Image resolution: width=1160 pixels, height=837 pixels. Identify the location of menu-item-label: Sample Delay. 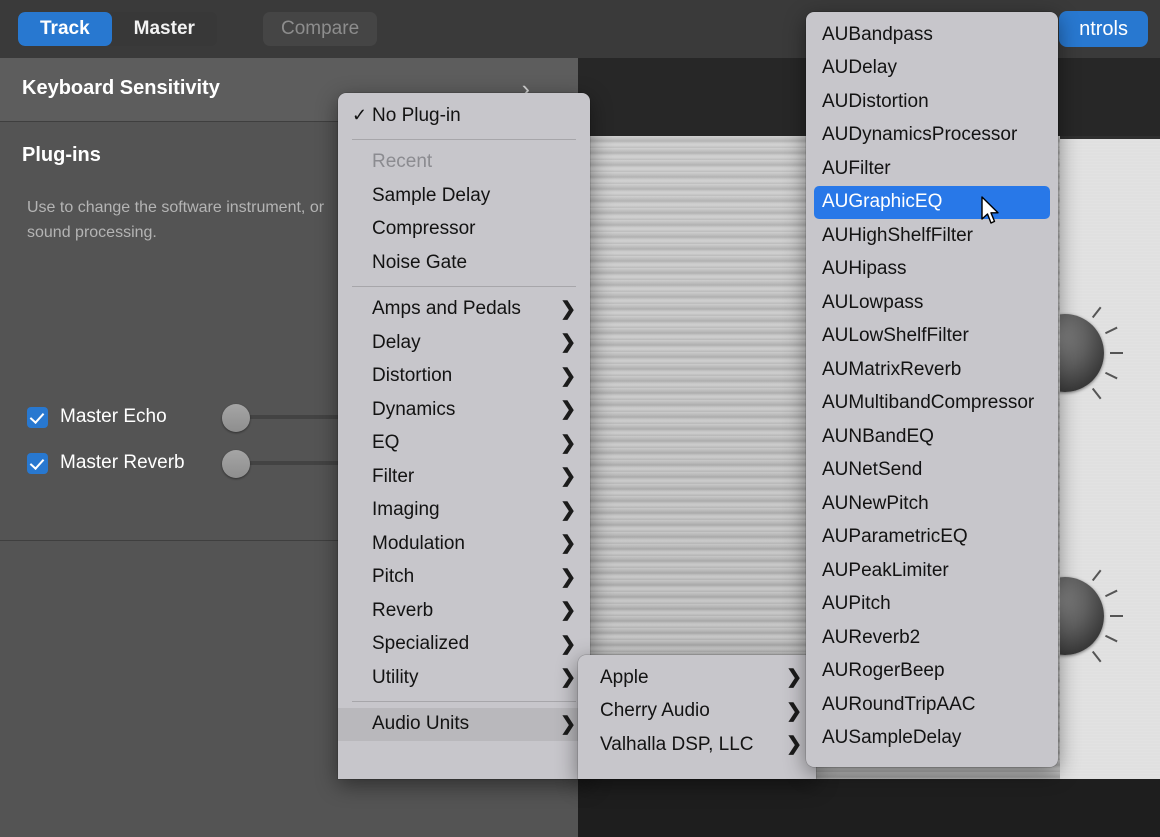
(431, 195).